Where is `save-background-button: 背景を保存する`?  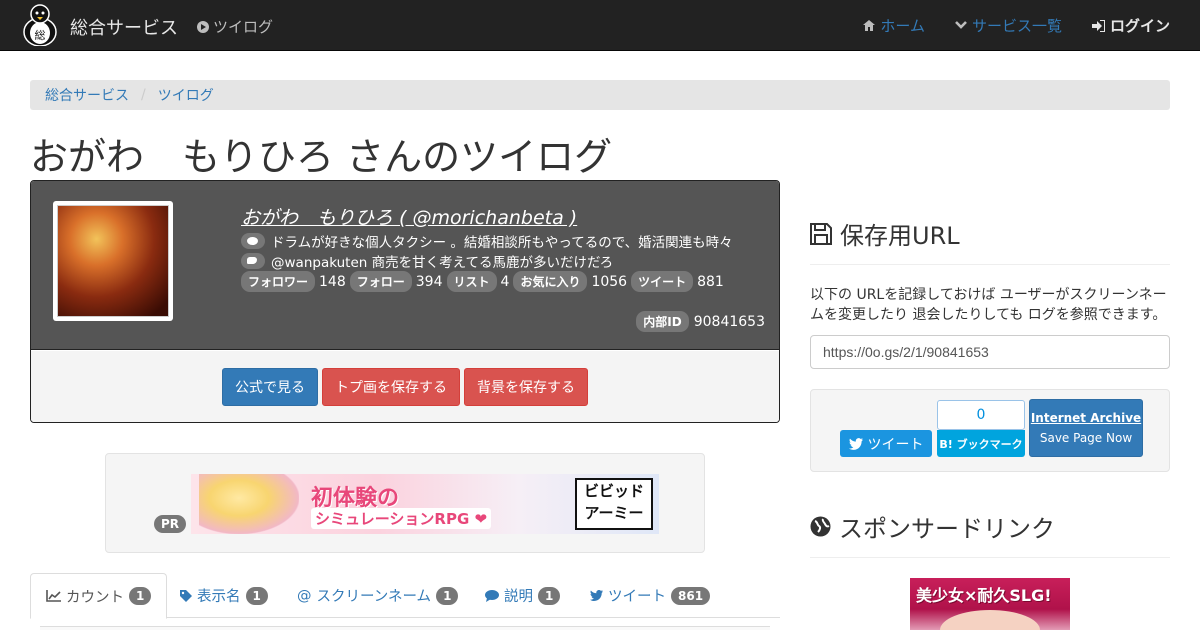 save-background-button: 背景を保存する is located at coordinates (526, 387).